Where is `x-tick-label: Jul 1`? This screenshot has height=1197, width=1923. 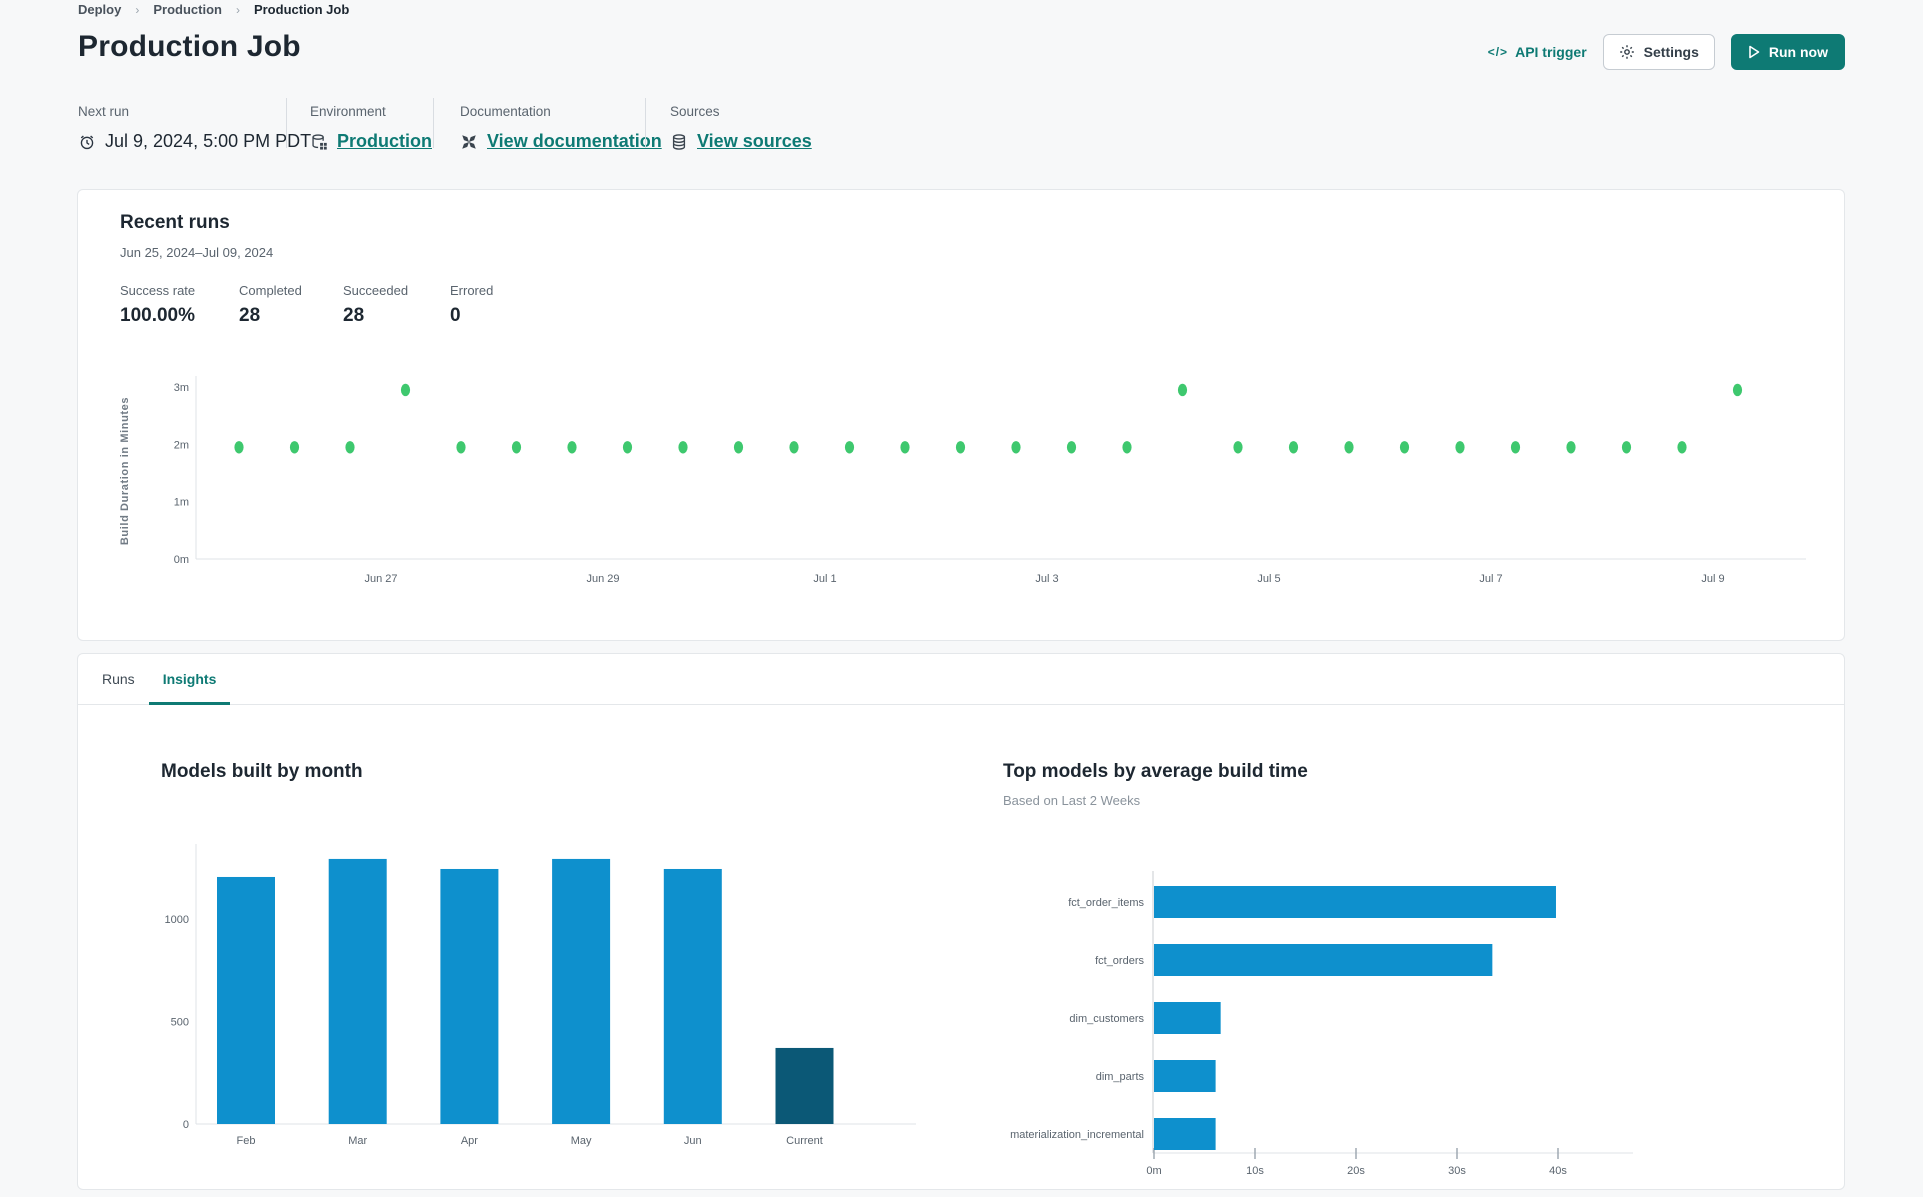 x-tick-label: Jul 1 is located at coordinates (824, 579).